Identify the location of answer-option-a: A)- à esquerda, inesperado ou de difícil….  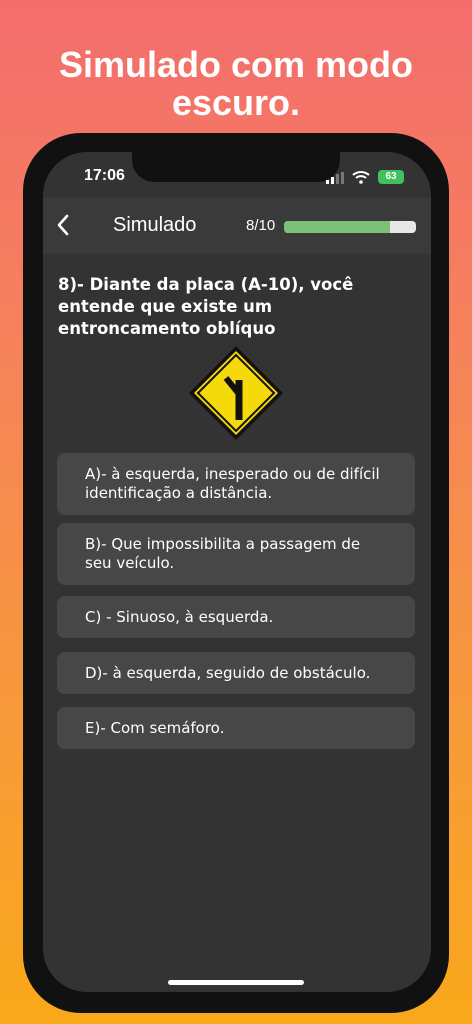
(236, 484).